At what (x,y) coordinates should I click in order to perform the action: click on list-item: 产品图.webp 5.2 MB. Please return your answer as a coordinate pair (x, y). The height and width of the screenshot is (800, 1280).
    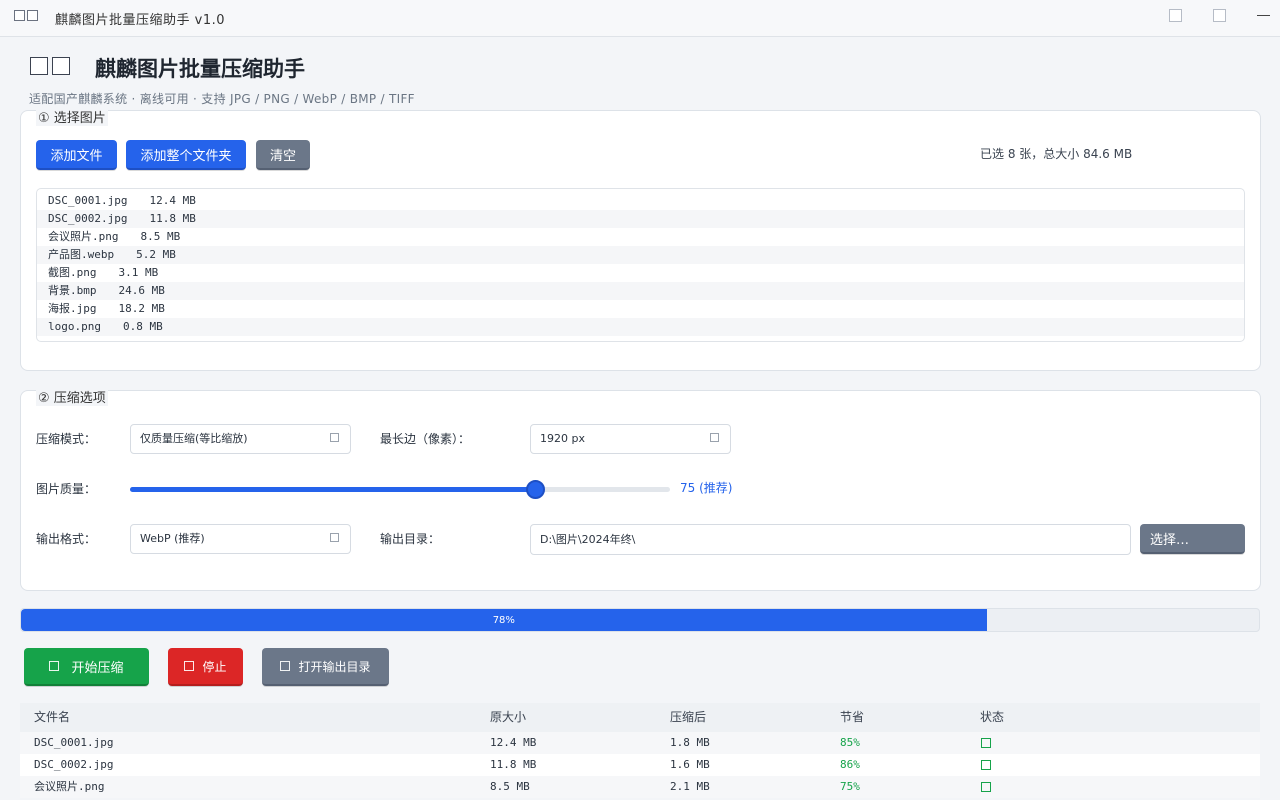
    Looking at the image, I should click on (640, 255).